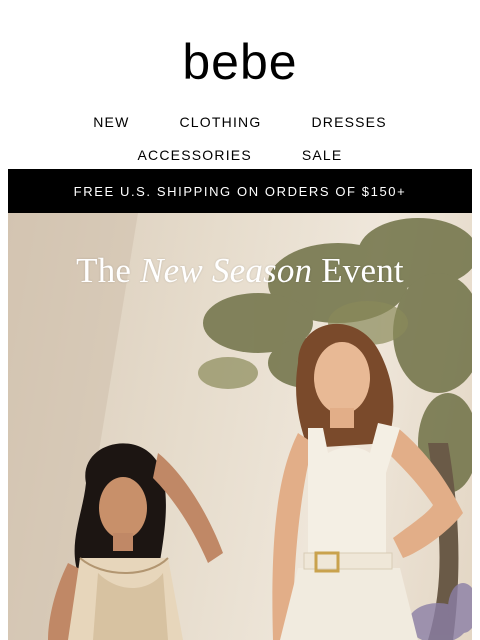  Describe the element at coordinates (111, 122) in the screenshot. I see `nav-new: NEW` at that location.